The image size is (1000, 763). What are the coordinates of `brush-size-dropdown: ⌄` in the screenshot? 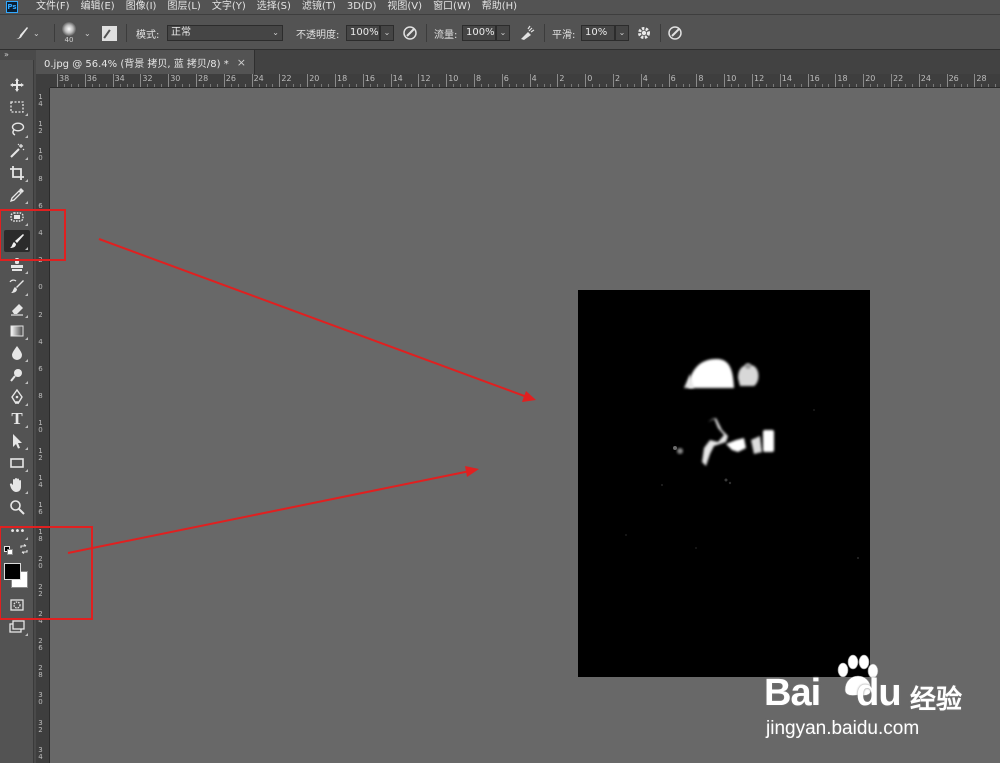 It's located at (87, 33).